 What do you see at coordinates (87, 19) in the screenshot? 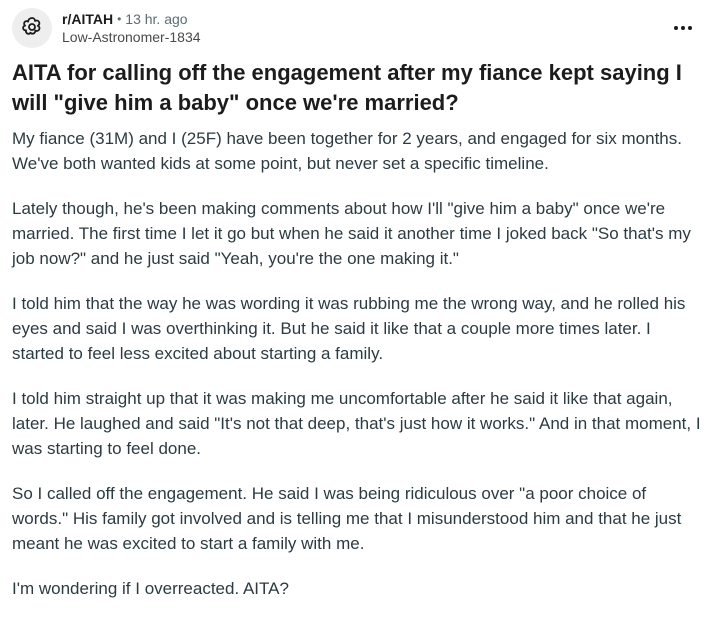
I see `subreddit-link: r/AITAH` at bounding box center [87, 19].